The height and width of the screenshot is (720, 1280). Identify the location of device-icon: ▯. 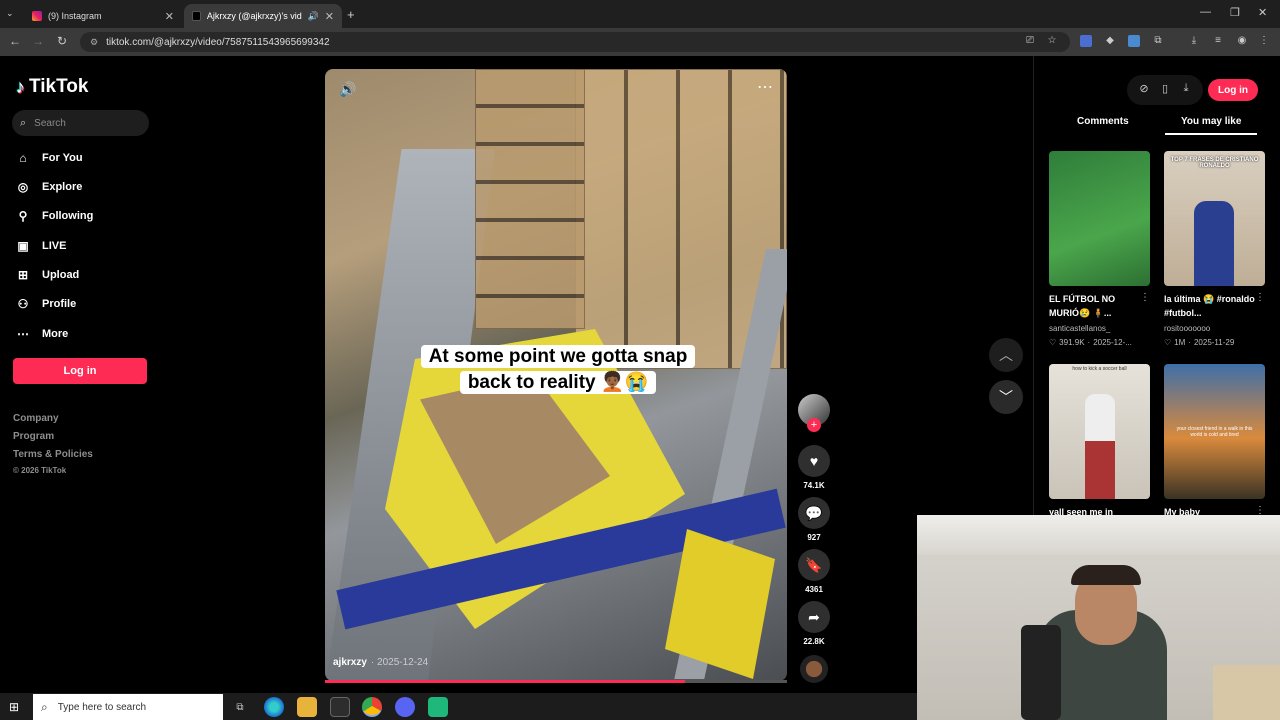
(1165, 90).